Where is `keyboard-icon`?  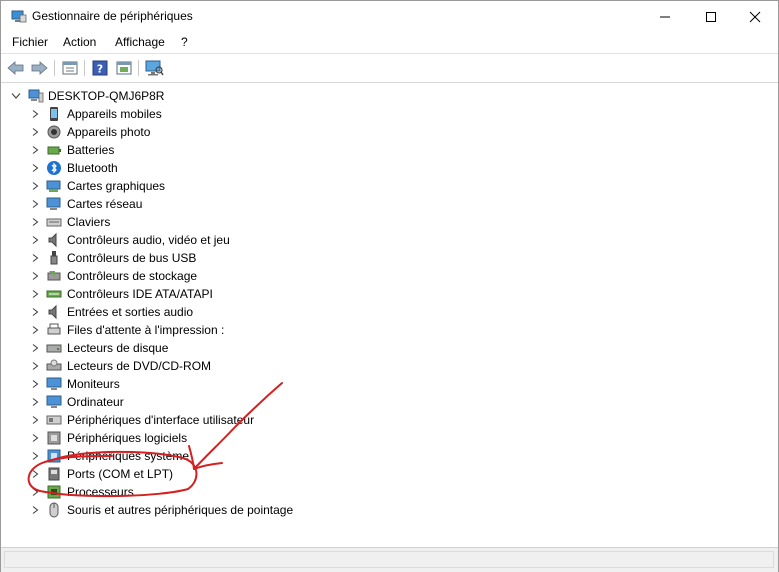
keyboard-icon is located at coordinates (54, 222).